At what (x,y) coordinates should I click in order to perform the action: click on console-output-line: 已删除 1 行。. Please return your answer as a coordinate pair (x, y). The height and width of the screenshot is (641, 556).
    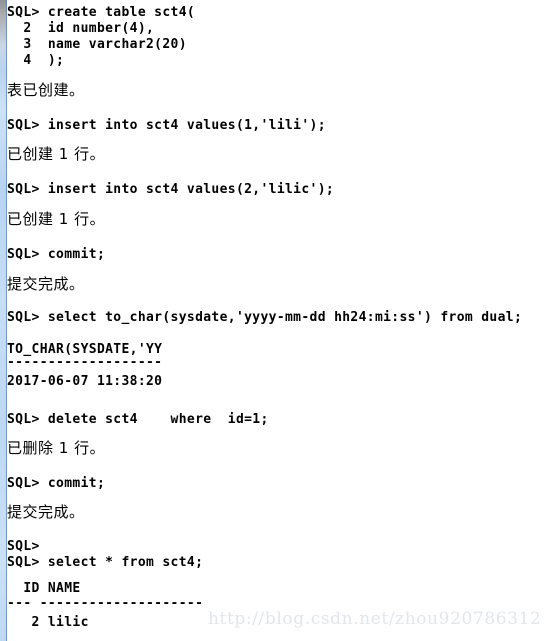
    Looking at the image, I should click on (56, 448).